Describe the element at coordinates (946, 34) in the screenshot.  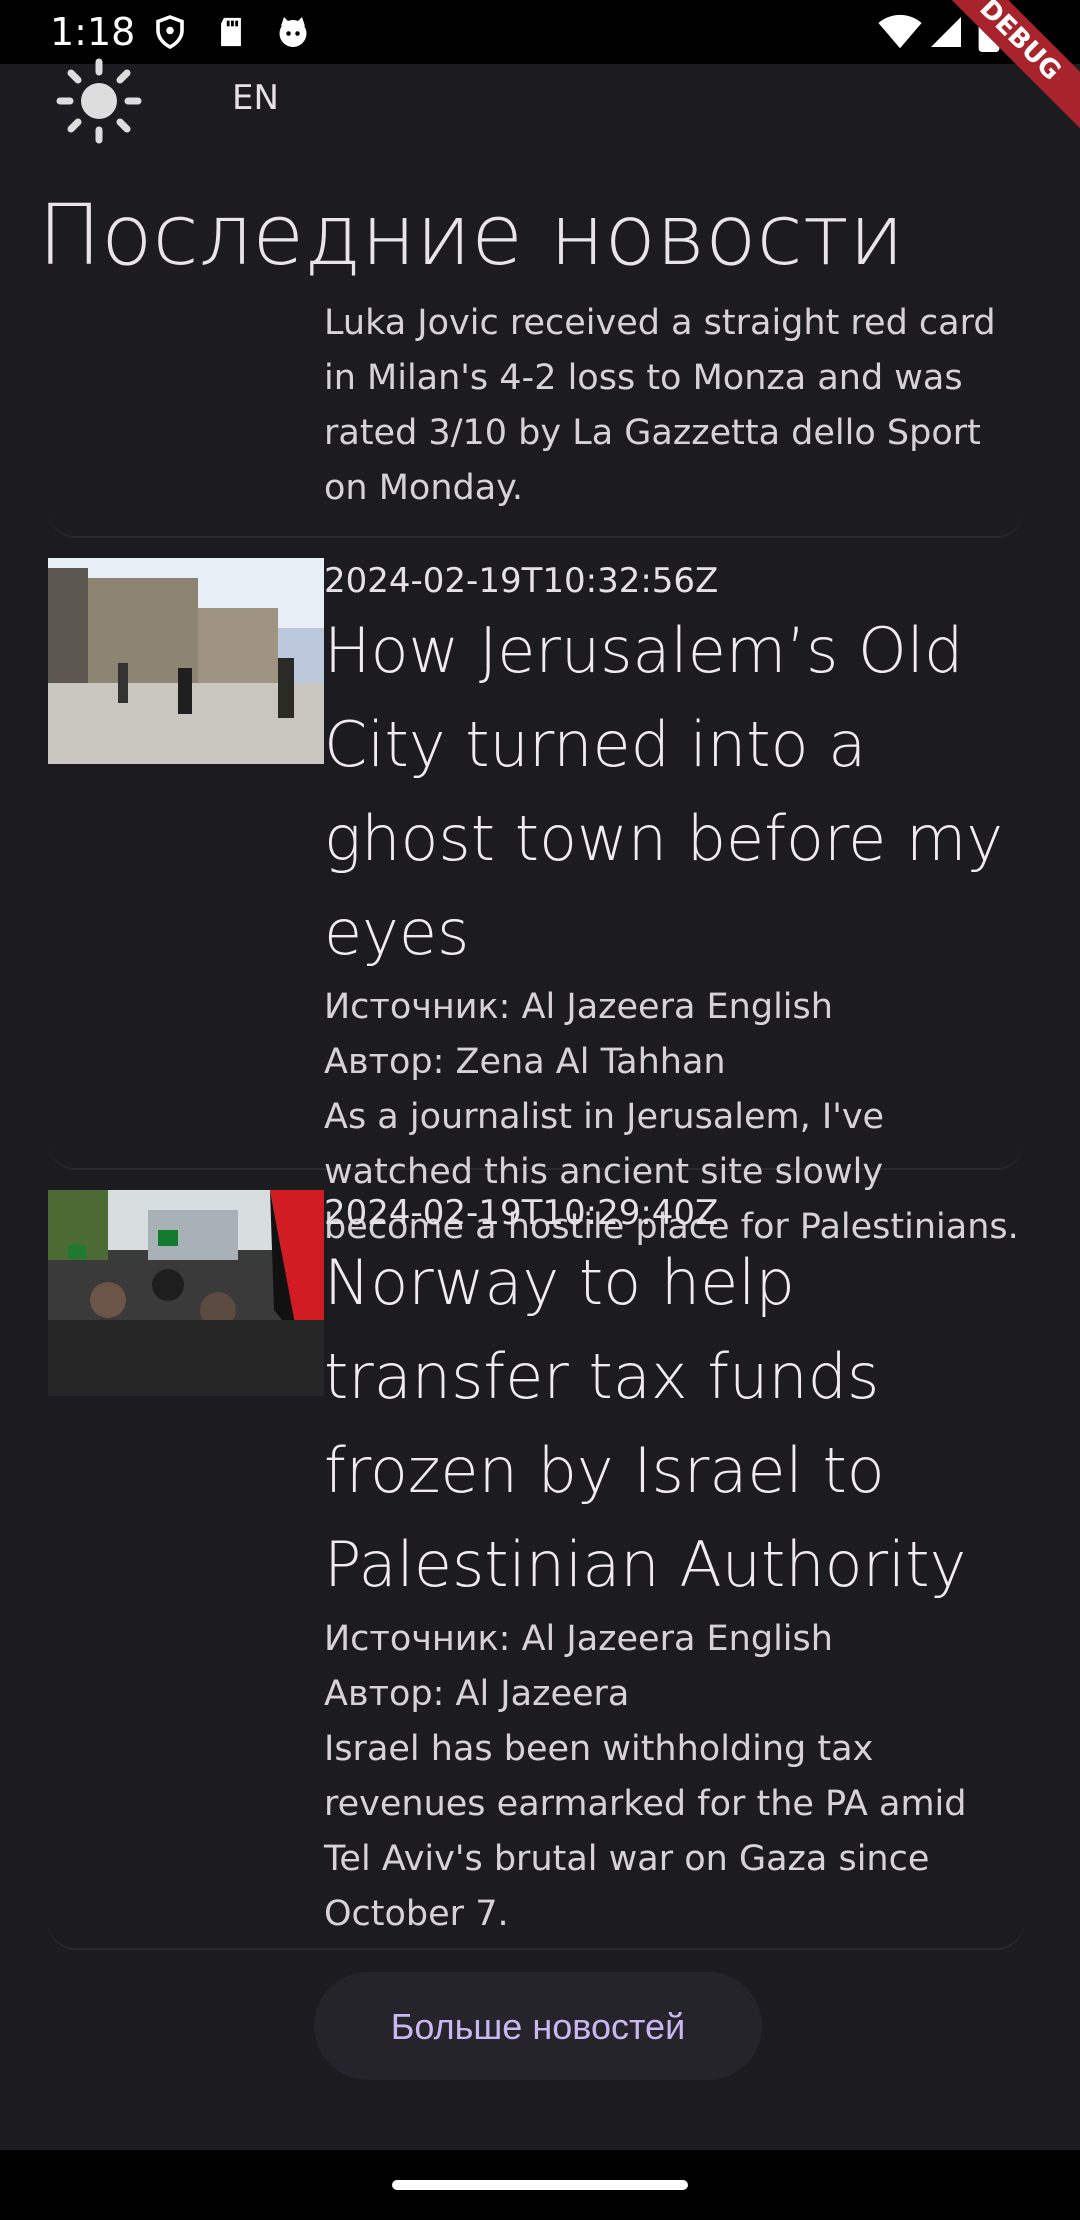
I see `signal-icon` at that location.